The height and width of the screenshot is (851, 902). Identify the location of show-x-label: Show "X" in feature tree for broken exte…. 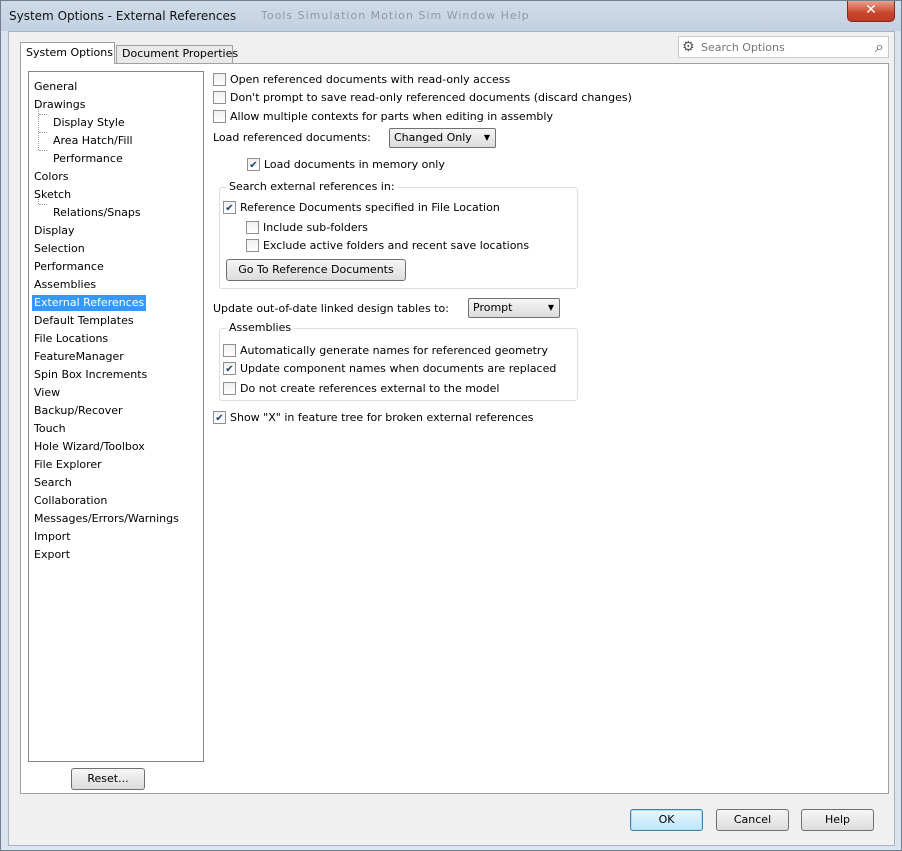
(382, 417).